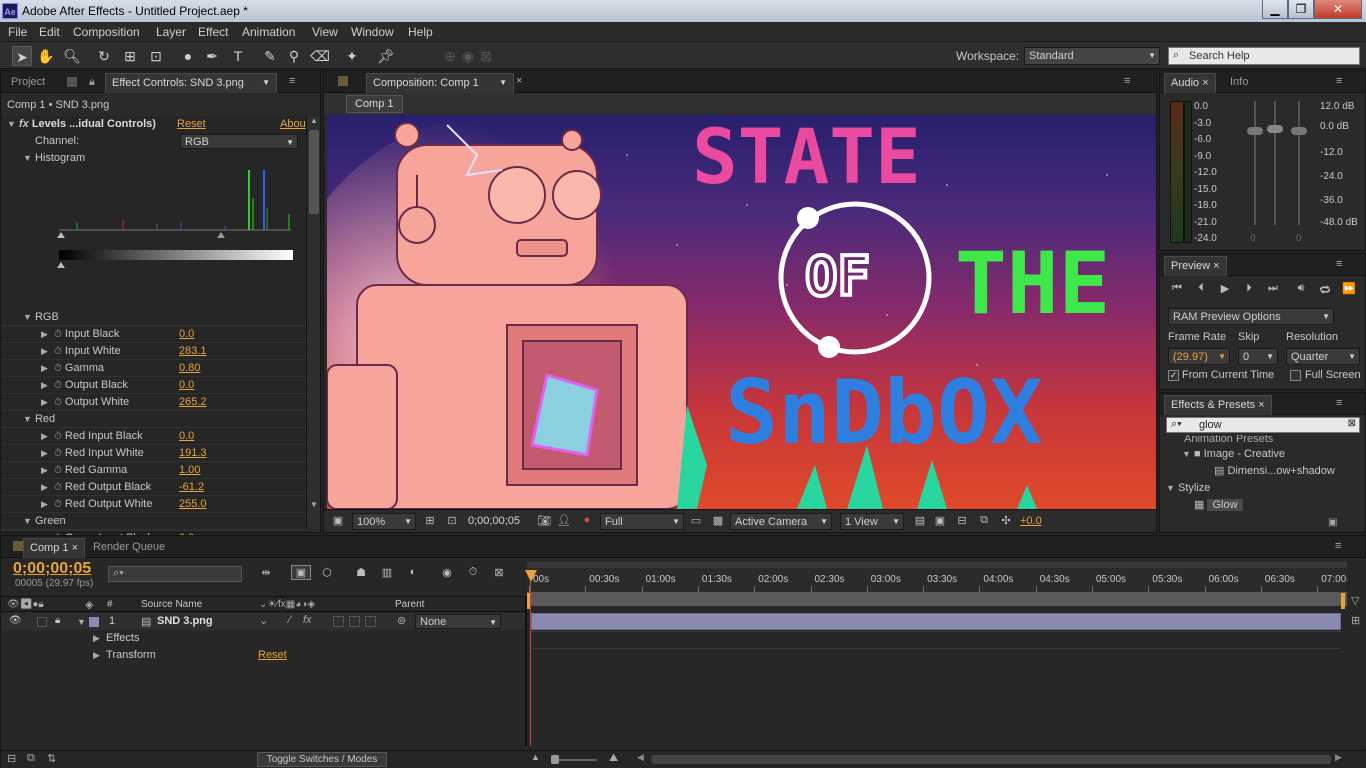  Describe the element at coordinates (171, 351) in the screenshot. I see `property-row: ▶ ⏱ Input White 283.1` at that location.